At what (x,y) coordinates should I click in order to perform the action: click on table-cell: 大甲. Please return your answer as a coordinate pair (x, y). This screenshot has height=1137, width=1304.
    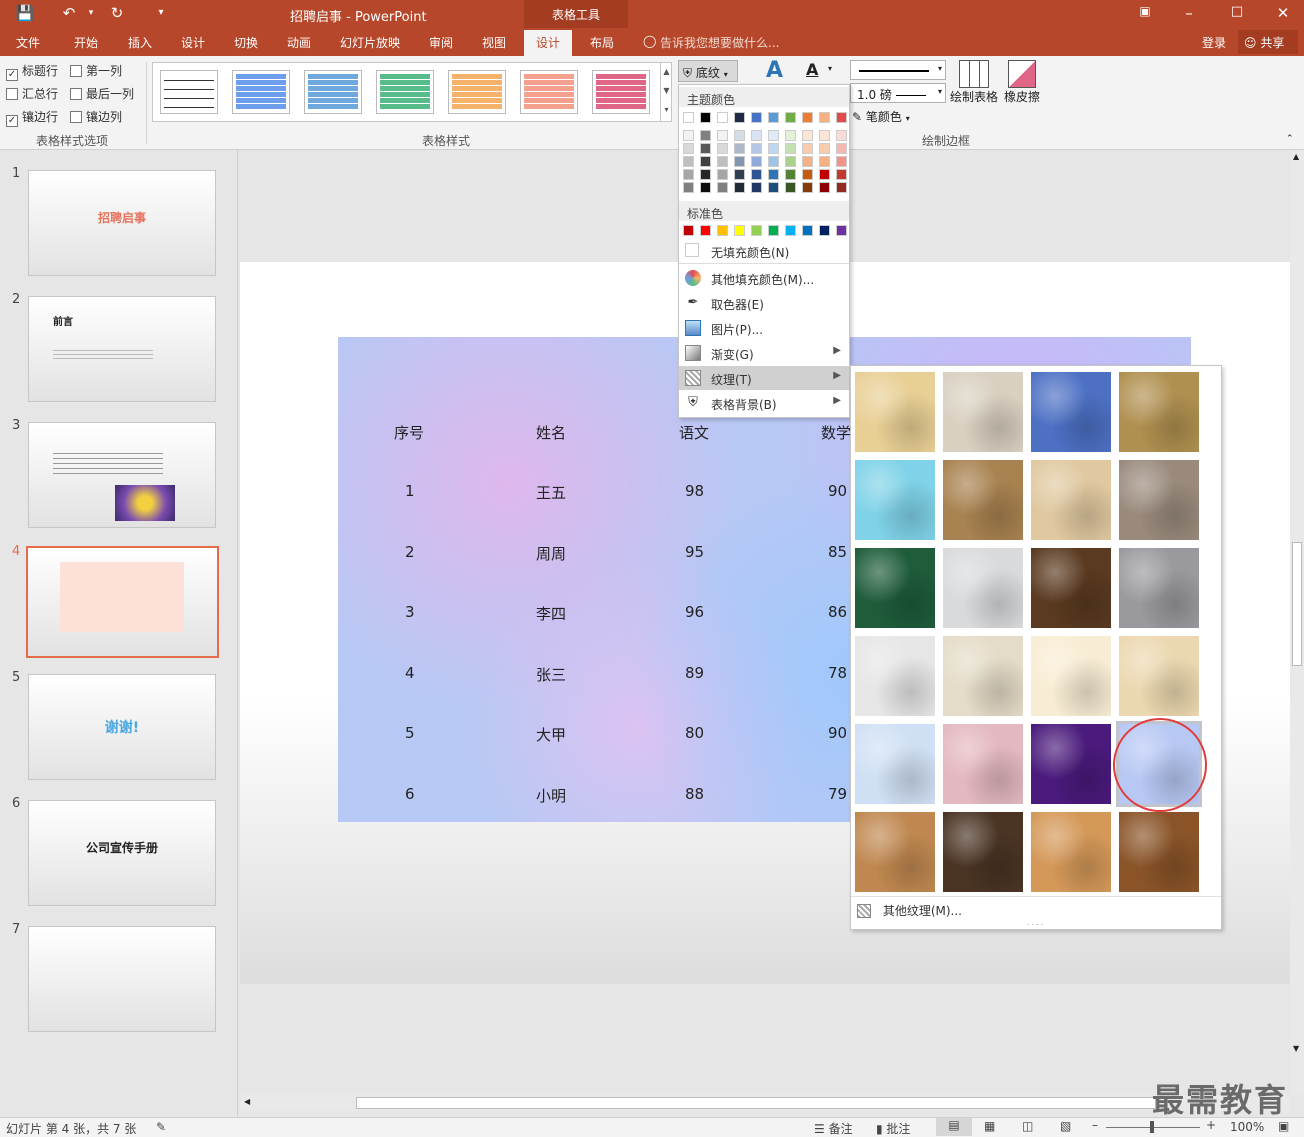
    Looking at the image, I should click on (551, 734).